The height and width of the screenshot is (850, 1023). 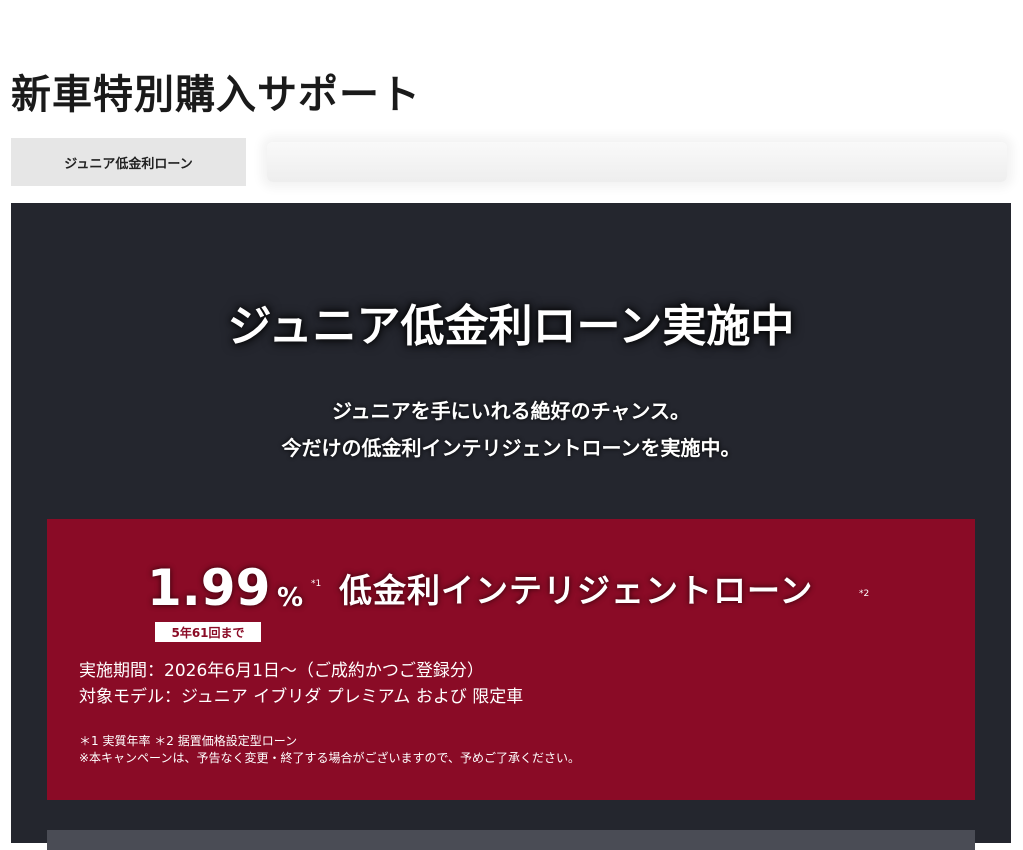 I want to click on term-badge: 5年61回まで, so click(x=208, y=632).